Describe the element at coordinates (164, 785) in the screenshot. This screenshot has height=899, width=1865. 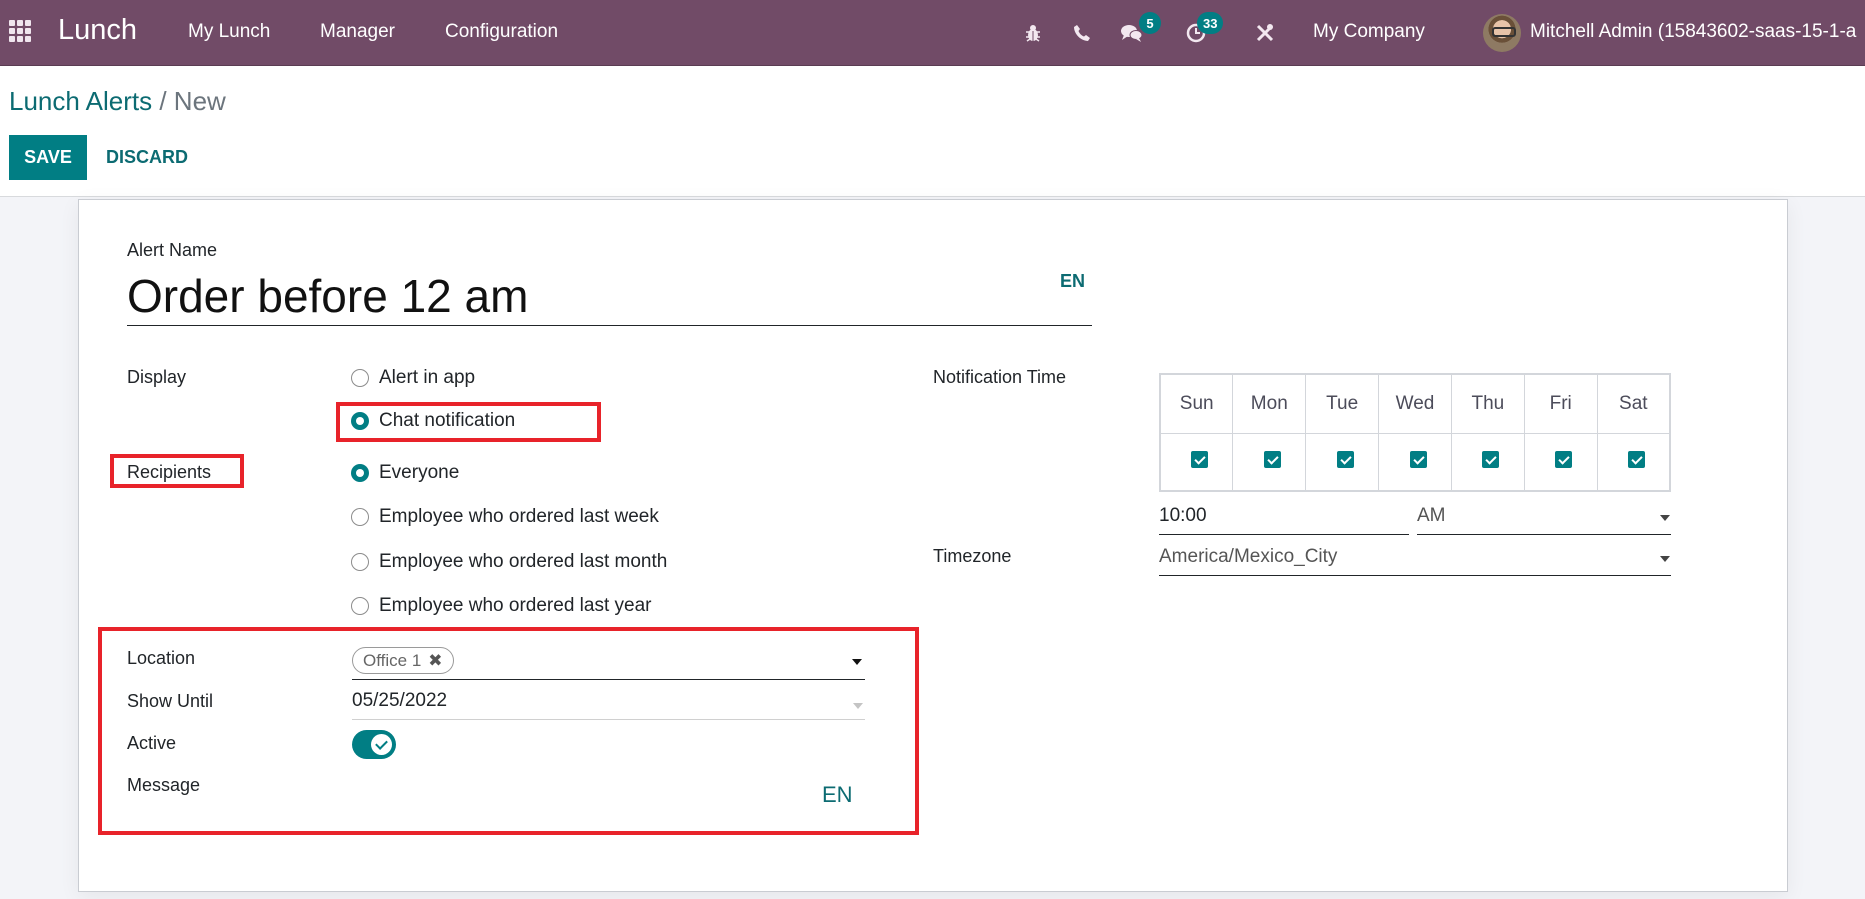
I see `message-label: Message` at that location.